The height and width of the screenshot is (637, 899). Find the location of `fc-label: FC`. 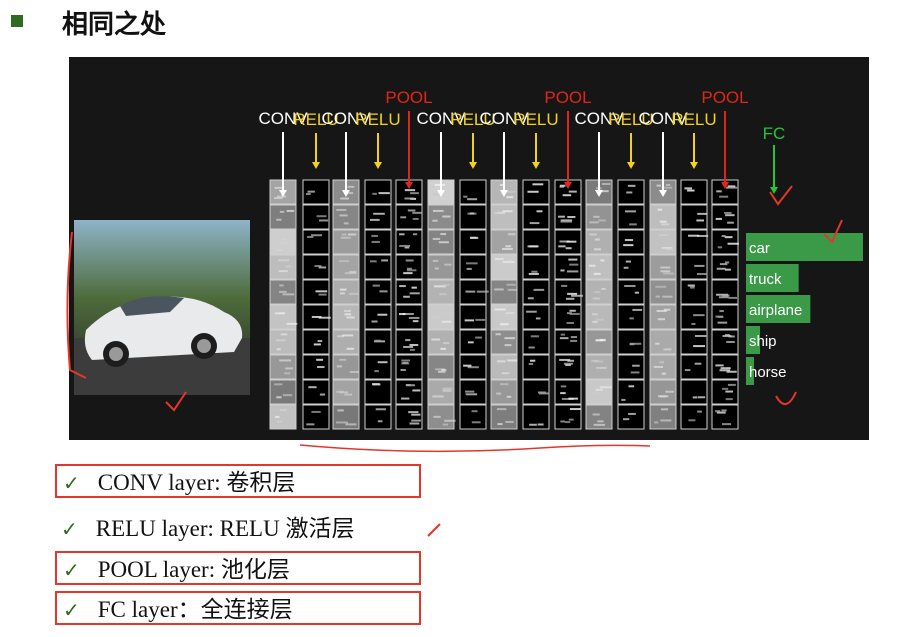

fc-label: FC is located at coordinates (774, 133).